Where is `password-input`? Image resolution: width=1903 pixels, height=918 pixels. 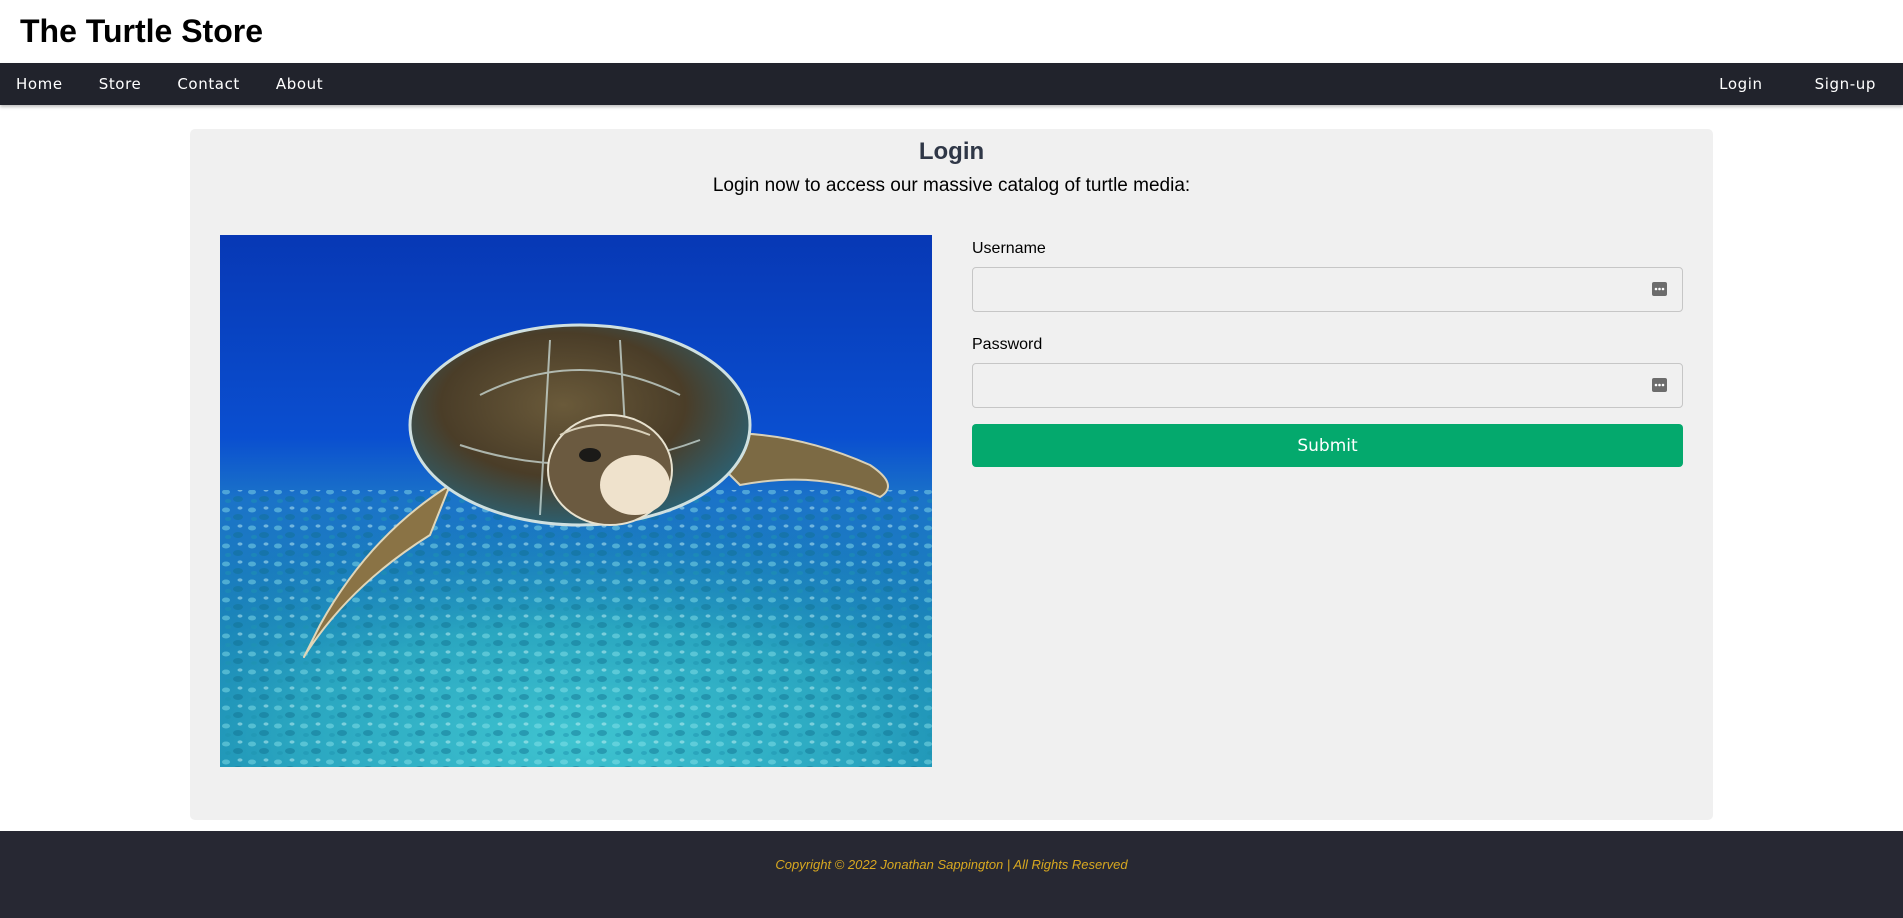 password-input is located at coordinates (1327, 385).